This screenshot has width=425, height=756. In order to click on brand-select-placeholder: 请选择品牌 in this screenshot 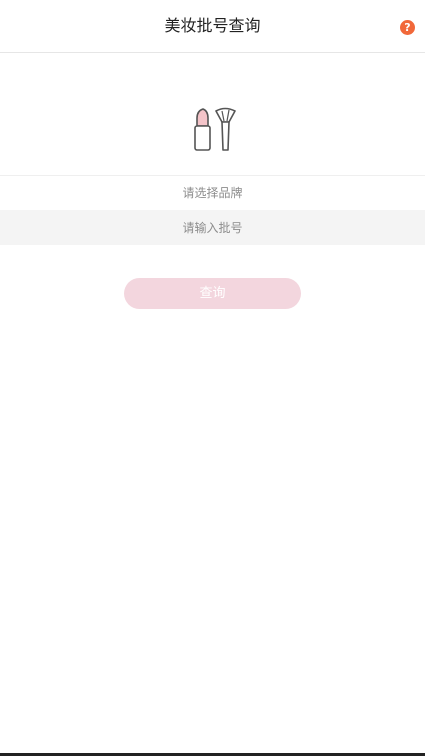, I will do `click(212, 193)`.